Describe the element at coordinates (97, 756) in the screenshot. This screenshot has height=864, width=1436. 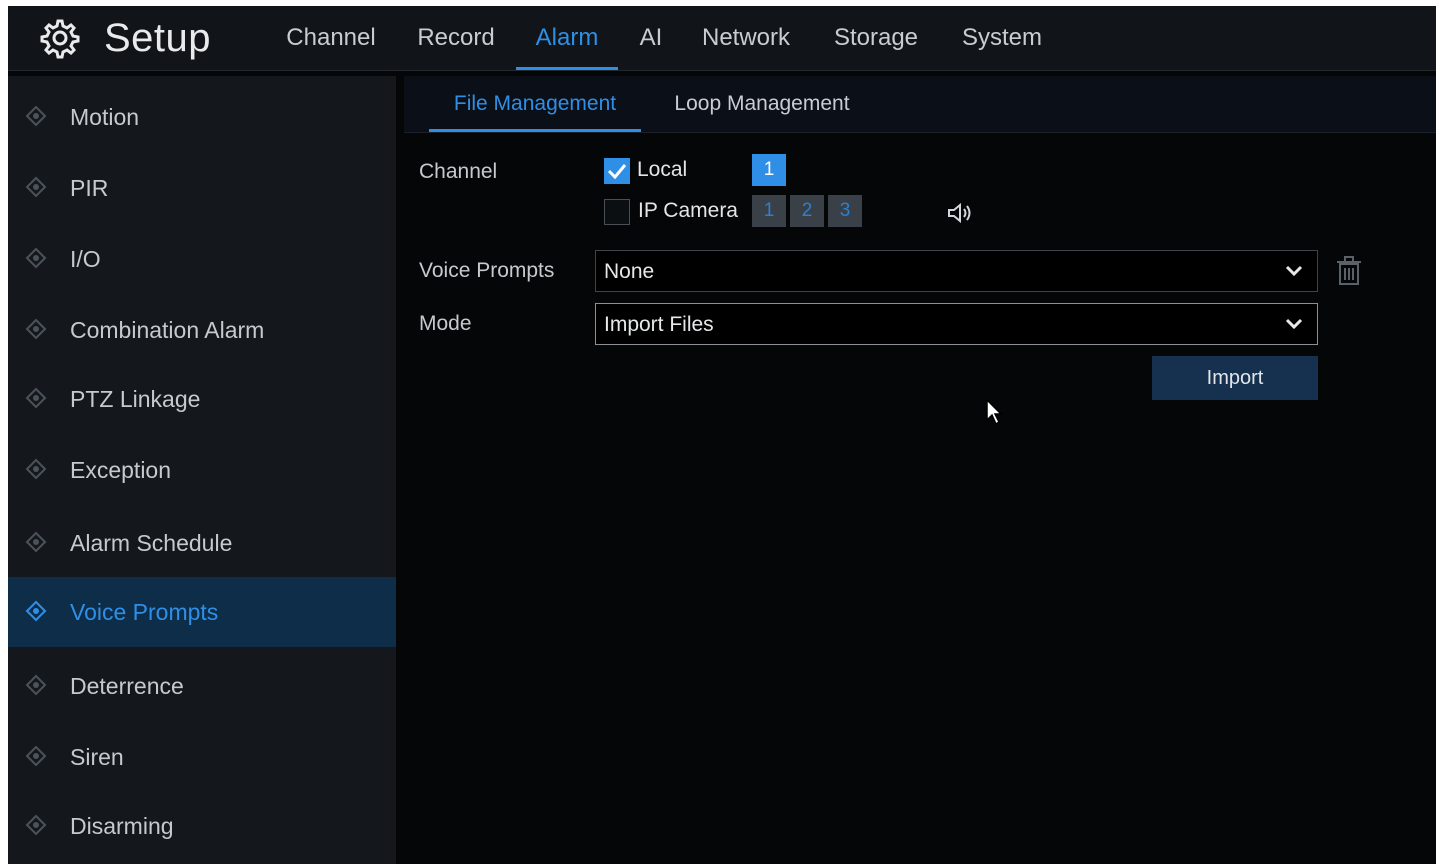
I see `sidebar-item-label: Siren` at that location.